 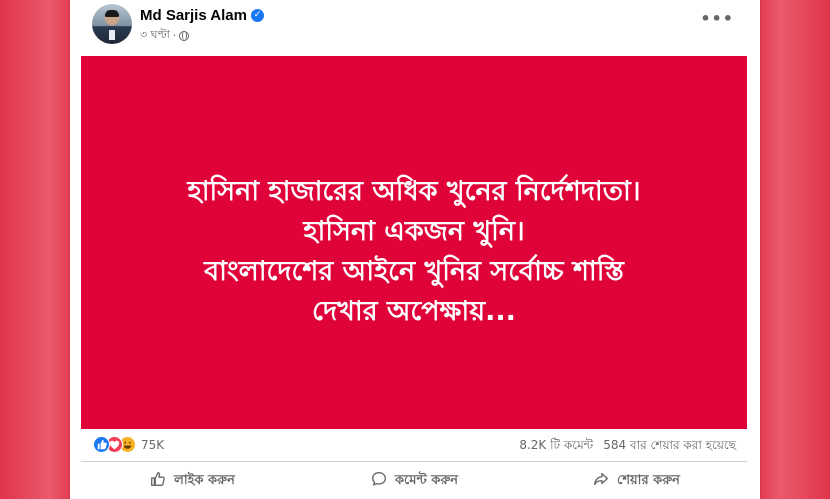 What do you see at coordinates (257, 15) in the screenshot?
I see `verified-badge-icon: ✓` at bounding box center [257, 15].